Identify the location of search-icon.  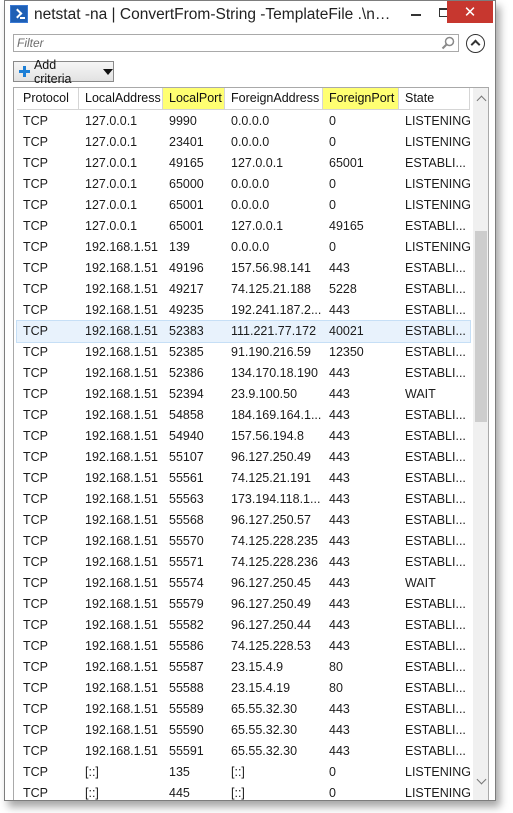
(448, 43).